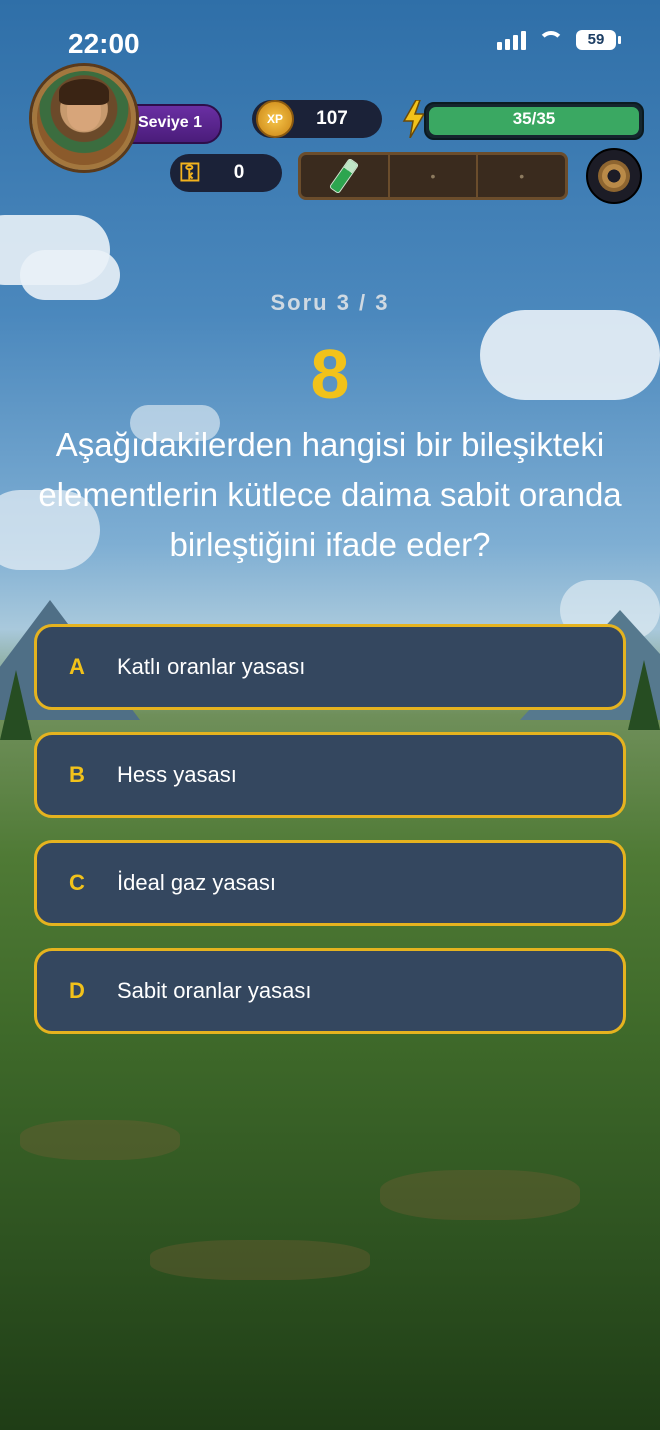 This screenshot has height=1430, width=660. Describe the element at coordinates (177, 774) in the screenshot. I see `option-text: Hess yasası` at that location.